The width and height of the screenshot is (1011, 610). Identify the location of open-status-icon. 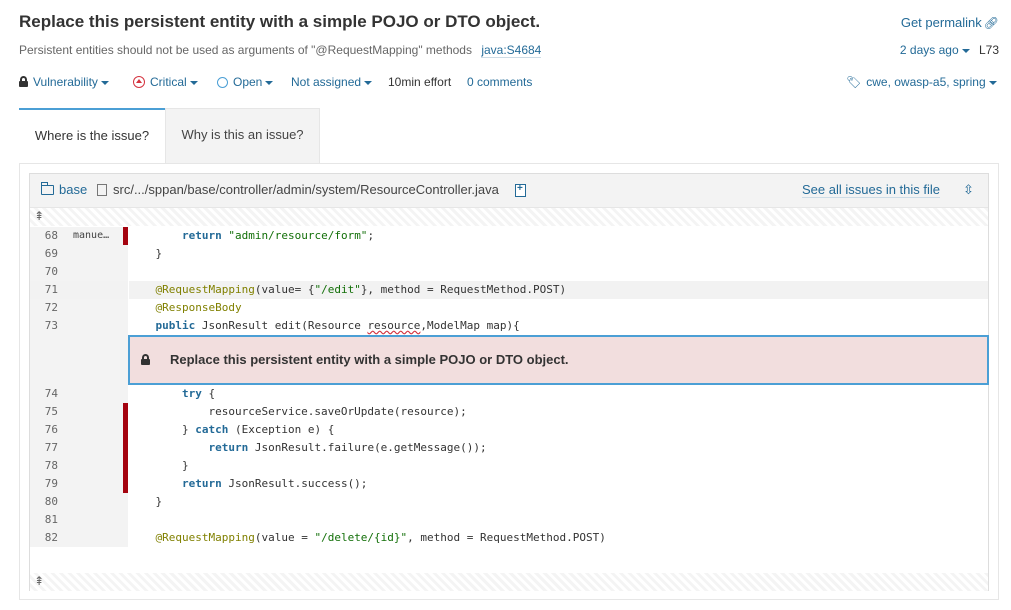
(222, 82).